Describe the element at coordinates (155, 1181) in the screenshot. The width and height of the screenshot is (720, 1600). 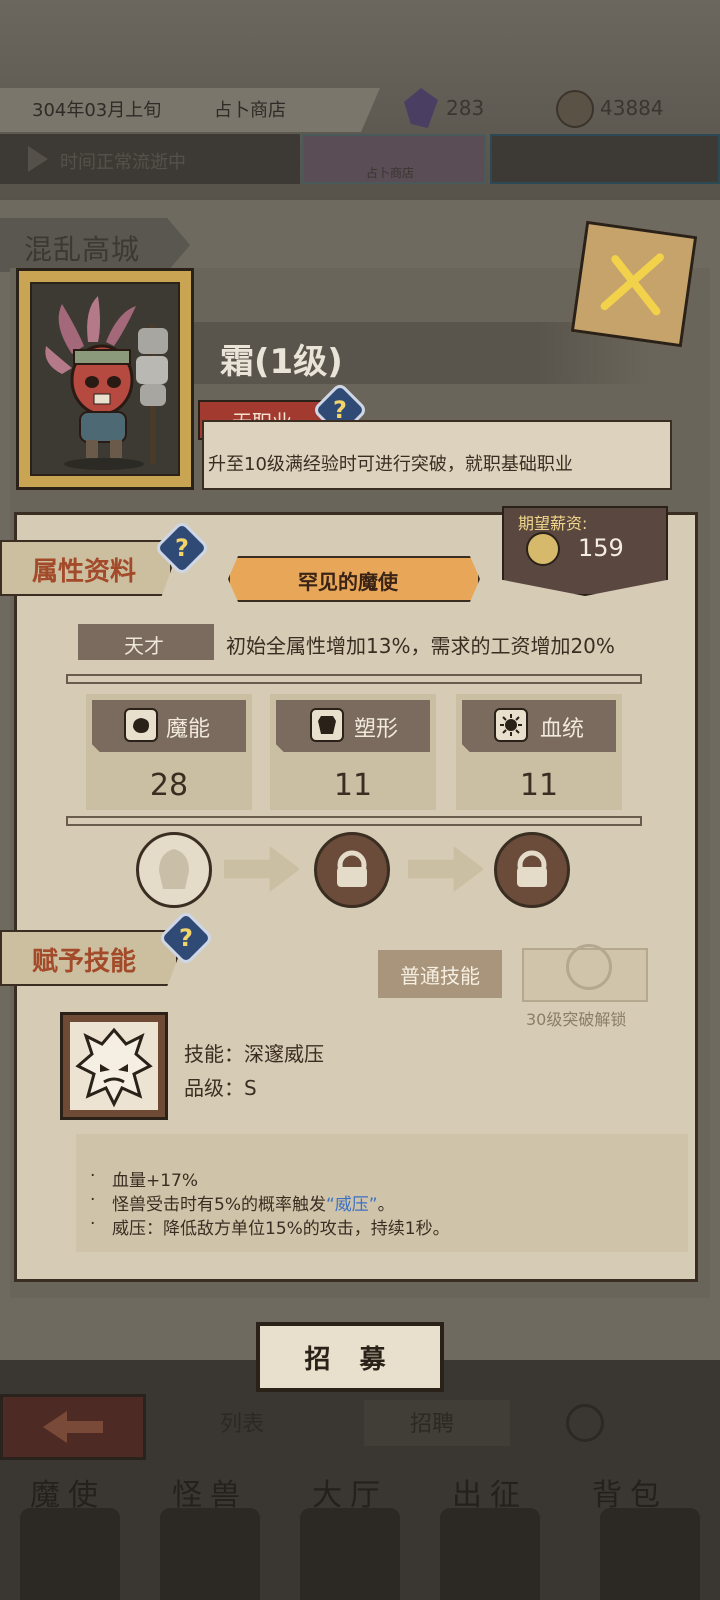
I see `skill-desc-line: 血量+17%` at that location.